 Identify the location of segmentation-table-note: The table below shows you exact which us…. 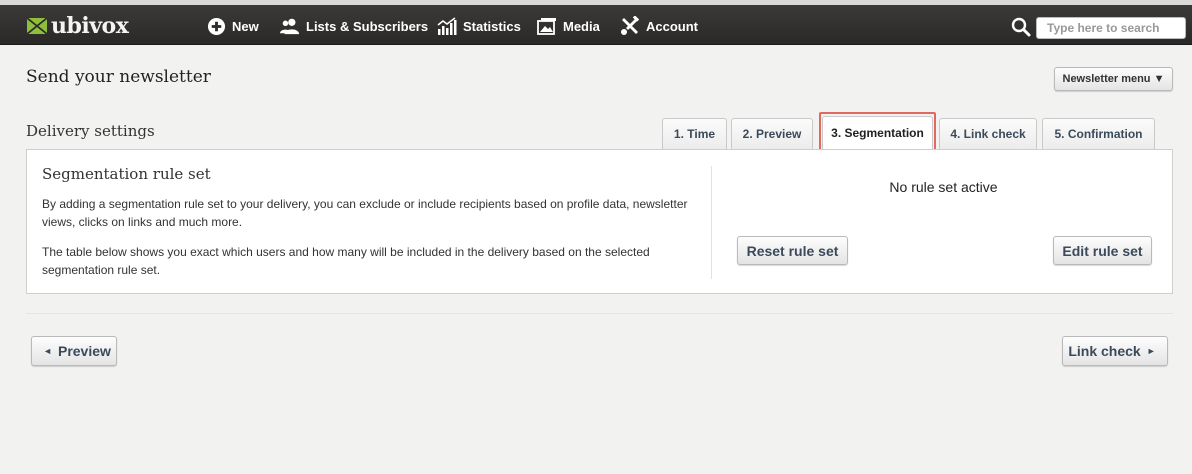
(346, 261).